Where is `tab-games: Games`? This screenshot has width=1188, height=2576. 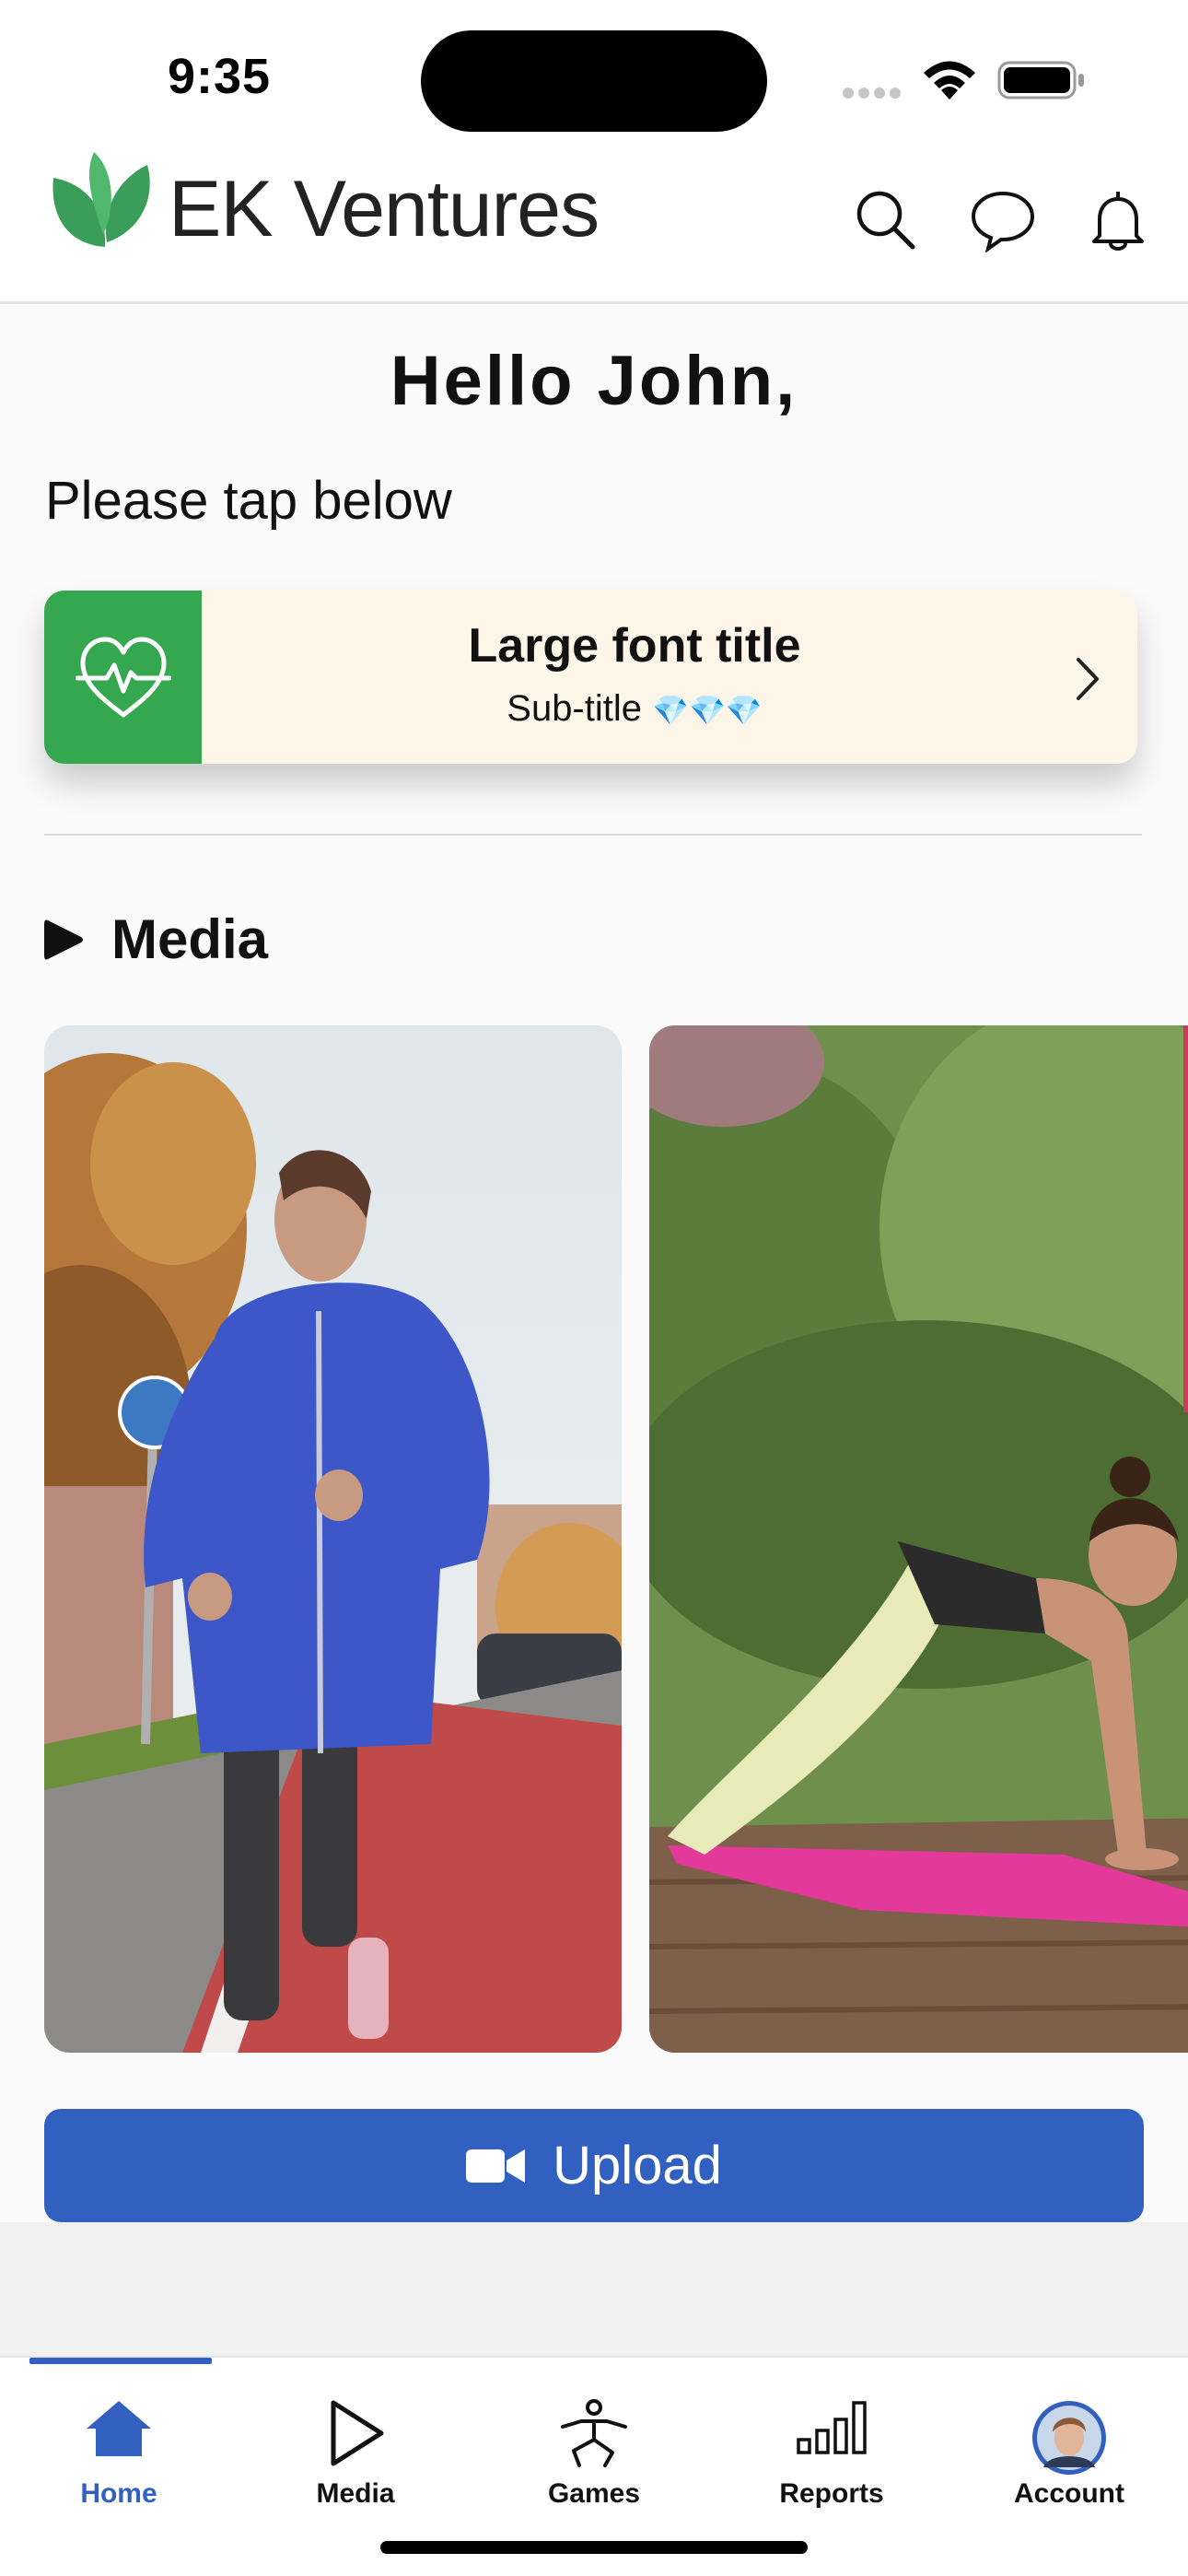
tab-games: Games is located at coordinates (594, 2450).